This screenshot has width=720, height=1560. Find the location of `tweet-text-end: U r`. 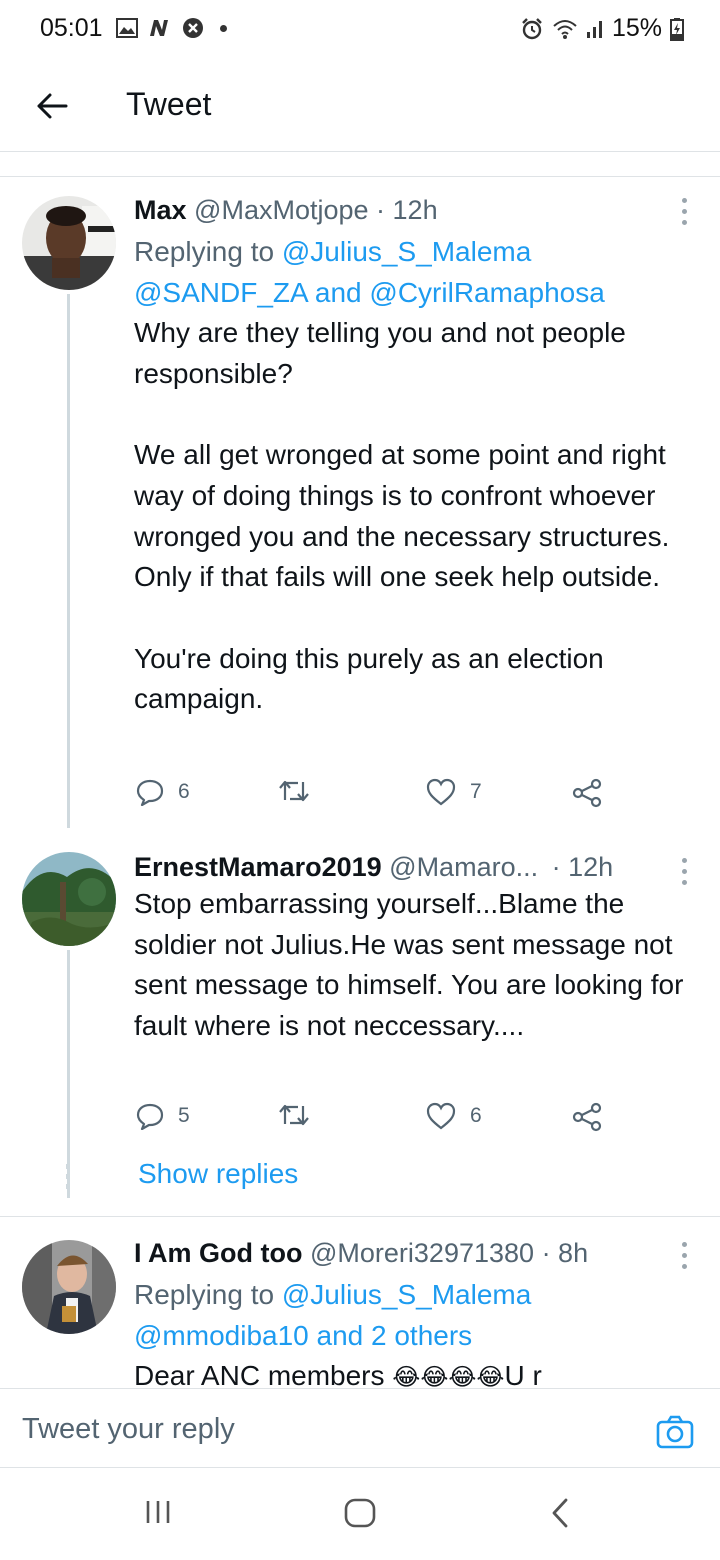

tweet-text-end: U r is located at coordinates (523, 1374).